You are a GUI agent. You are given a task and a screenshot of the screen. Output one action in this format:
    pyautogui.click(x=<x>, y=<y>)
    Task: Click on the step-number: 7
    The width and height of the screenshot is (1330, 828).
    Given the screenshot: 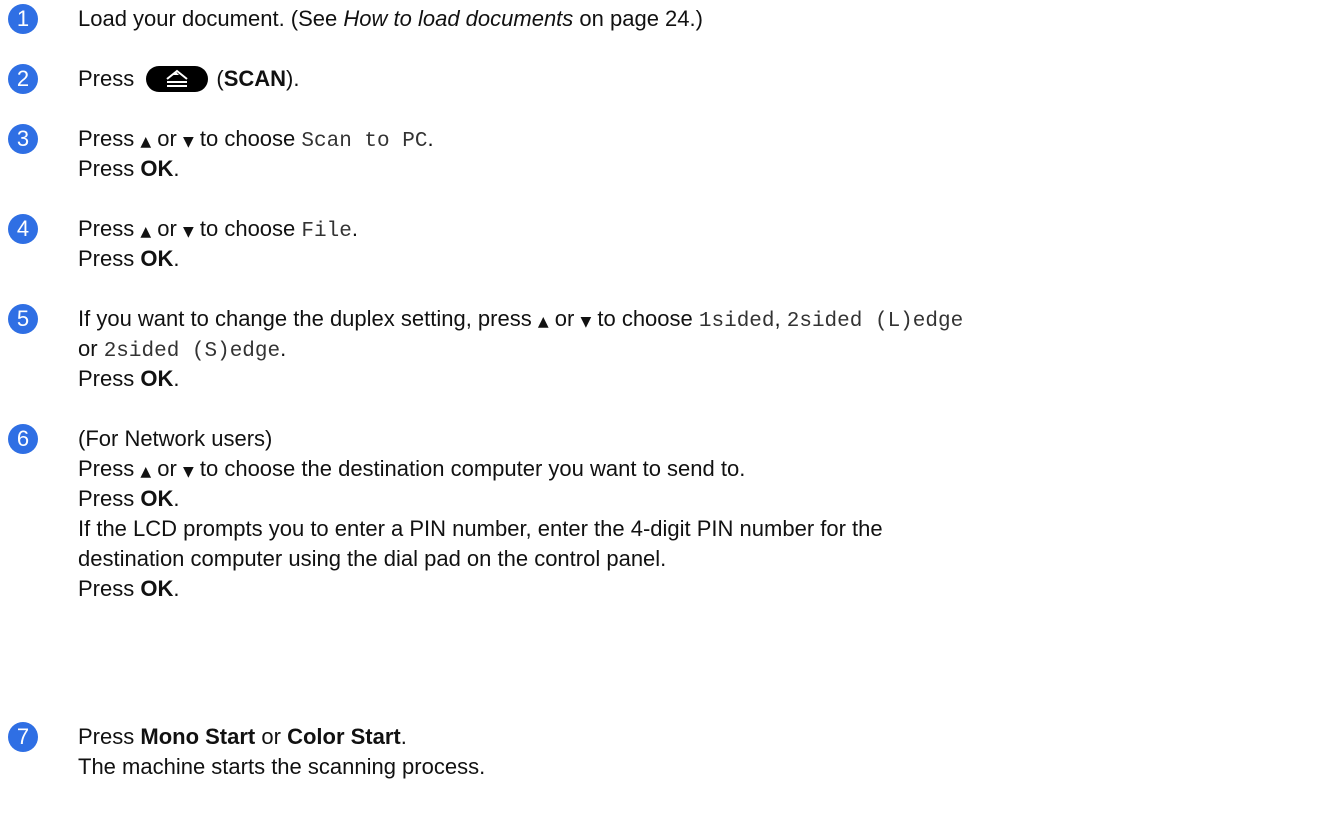 What is the action you would take?
    pyautogui.click(x=23, y=737)
    